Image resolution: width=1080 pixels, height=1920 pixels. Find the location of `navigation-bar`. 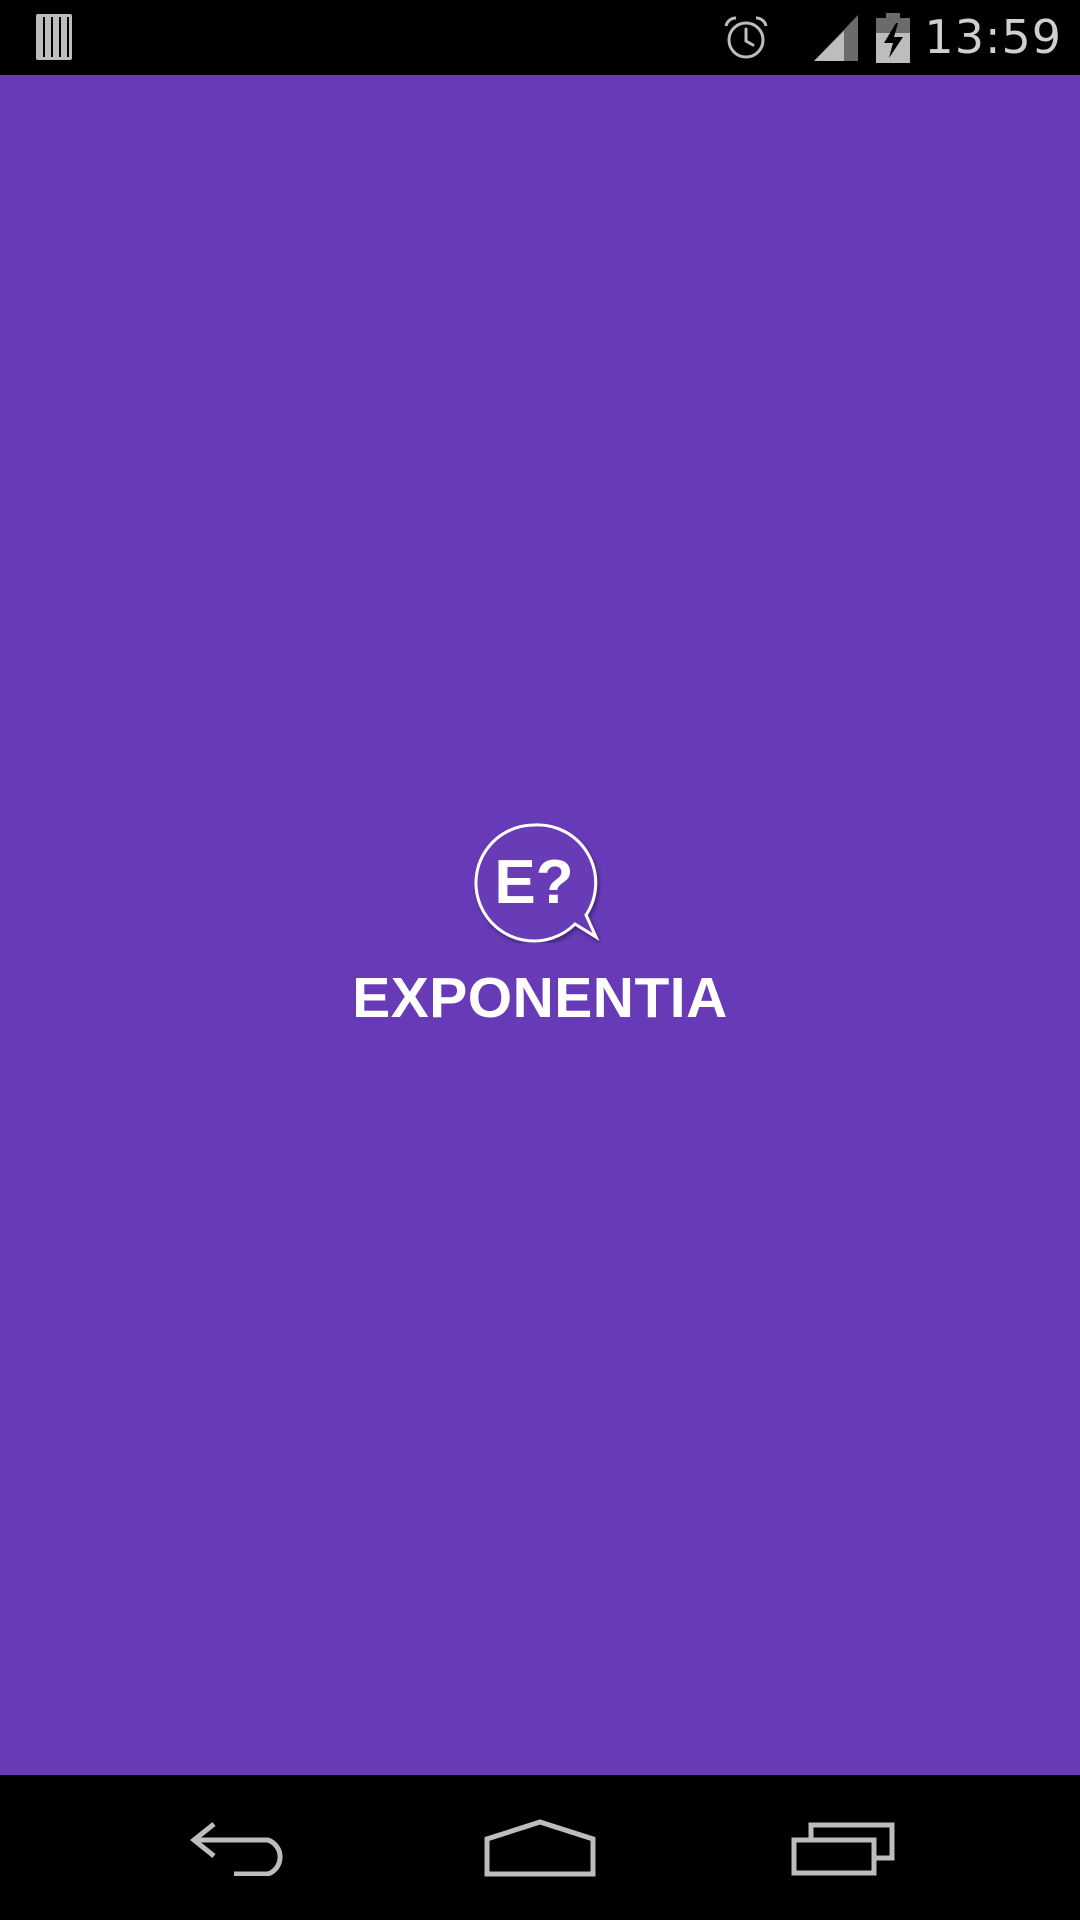

navigation-bar is located at coordinates (540, 1847).